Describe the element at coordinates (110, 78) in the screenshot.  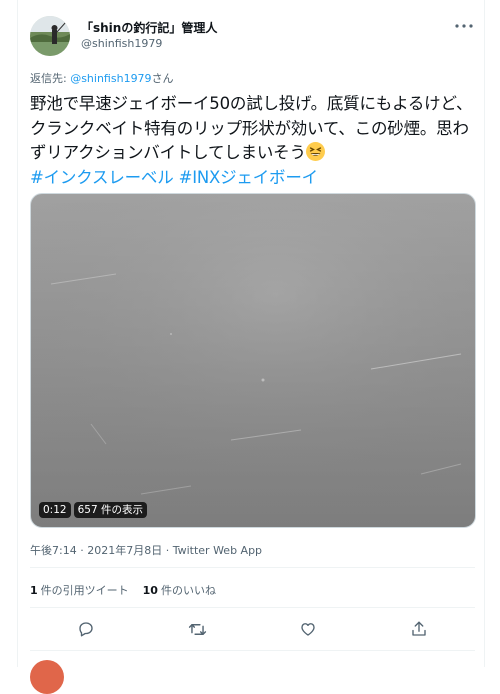
I see `reply-handle-link: @shinfish1979` at that location.